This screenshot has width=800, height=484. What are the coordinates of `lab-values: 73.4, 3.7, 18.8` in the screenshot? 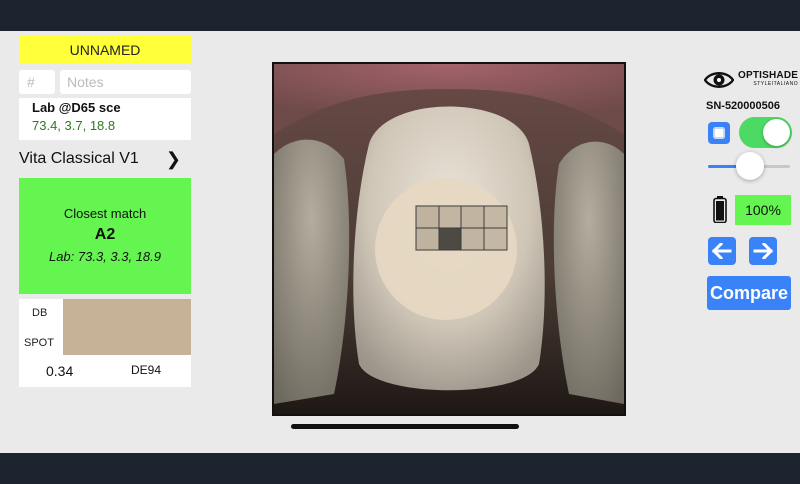 It's located at (74, 125).